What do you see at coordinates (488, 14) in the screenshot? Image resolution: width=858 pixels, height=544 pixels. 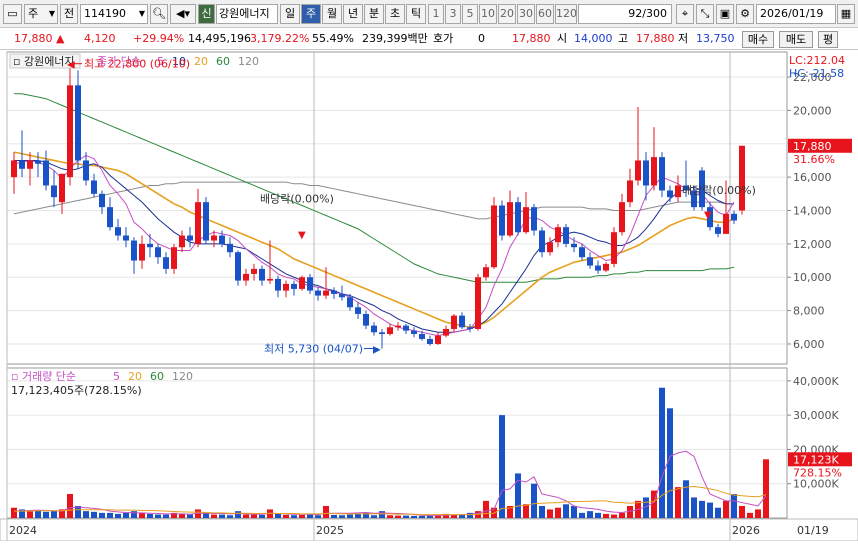 I see `interval-button-10: 10` at bounding box center [488, 14].